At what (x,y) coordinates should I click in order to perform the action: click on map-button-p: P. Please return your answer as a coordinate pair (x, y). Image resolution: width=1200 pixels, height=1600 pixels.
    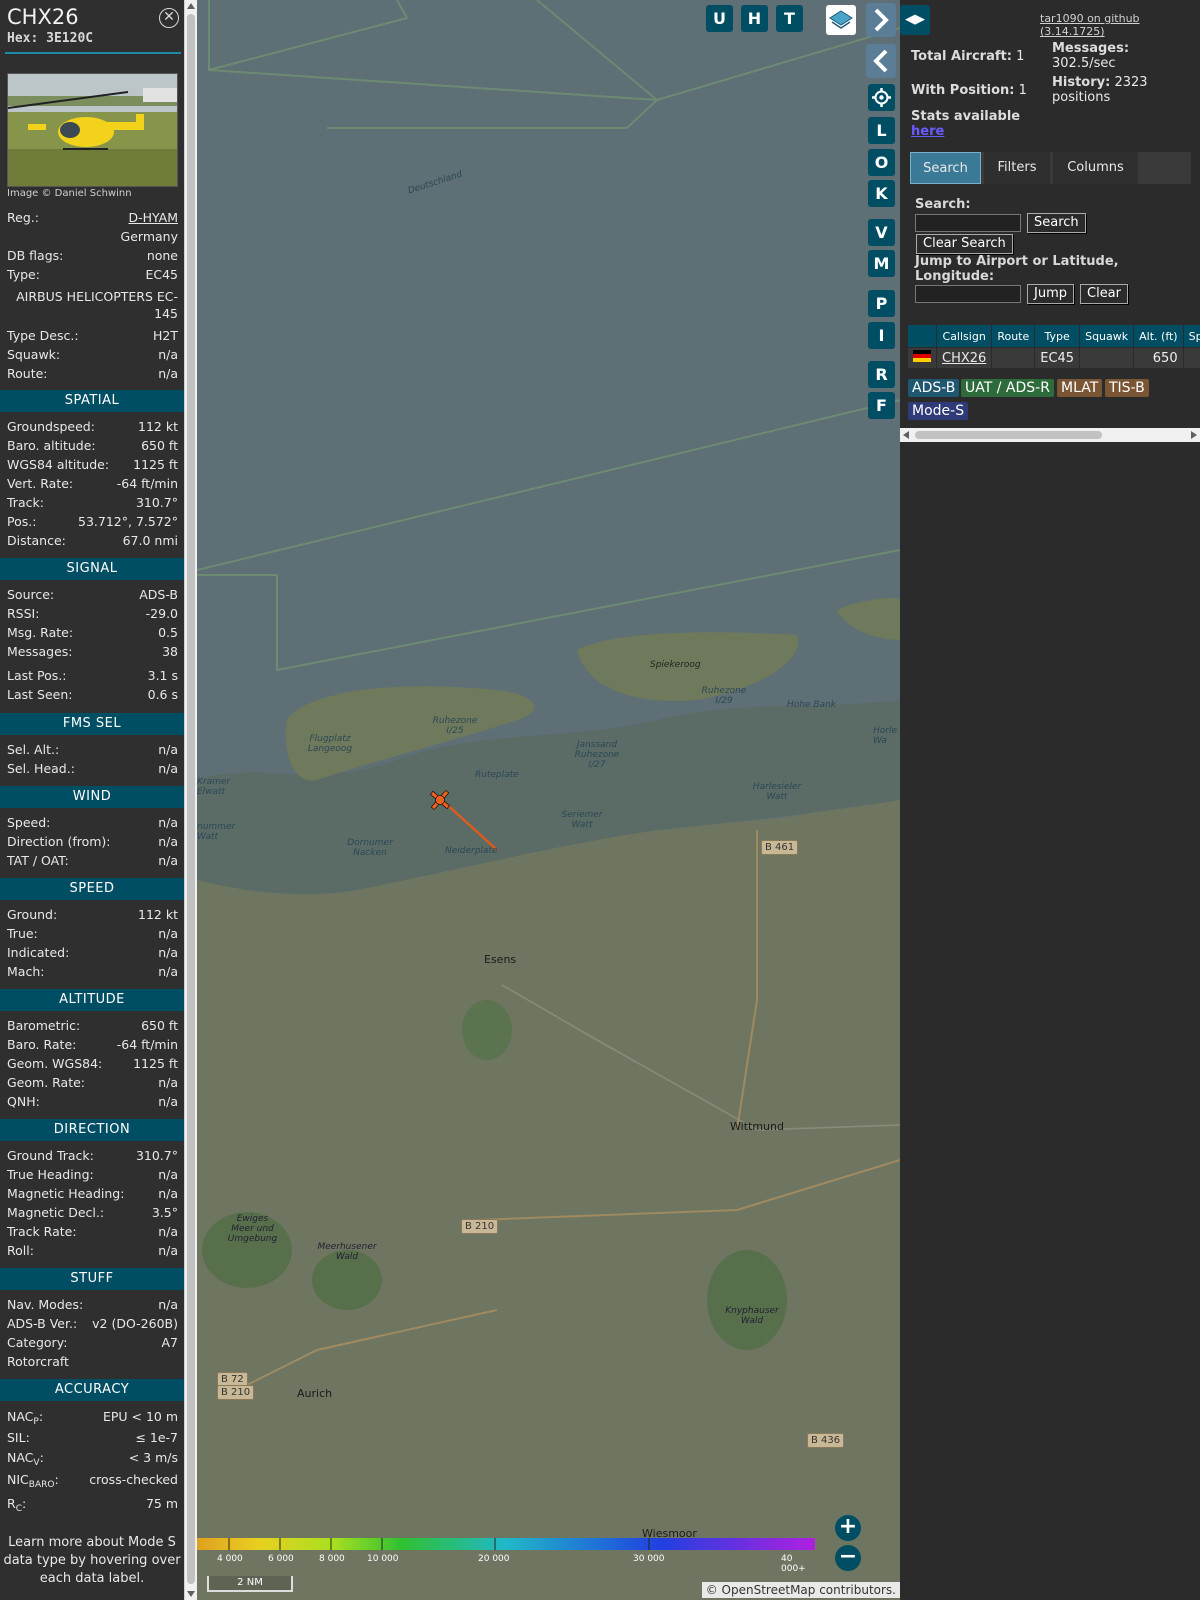
    Looking at the image, I should click on (881, 303).